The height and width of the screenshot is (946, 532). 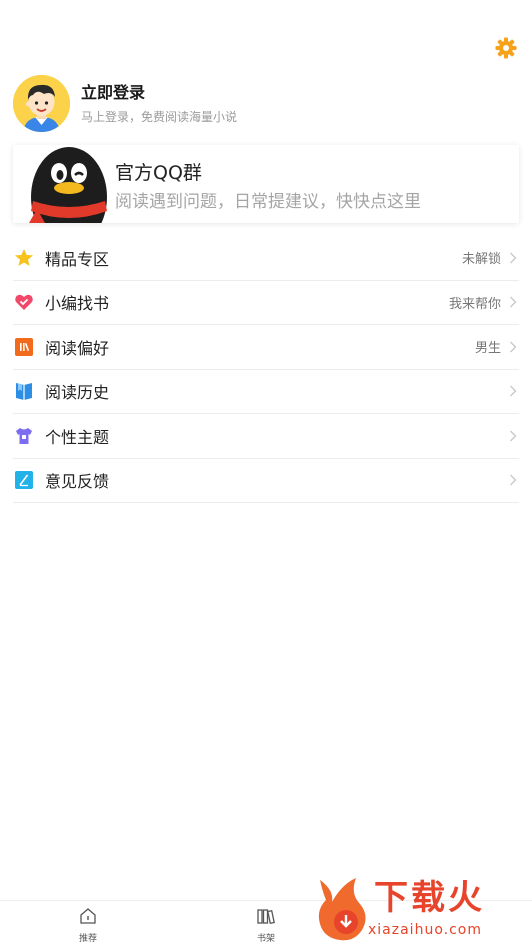 I want to click on qq-banner-subtitle: 阅读遇到问题，日常提建议，快快点这里, so click(x=268, y=202).